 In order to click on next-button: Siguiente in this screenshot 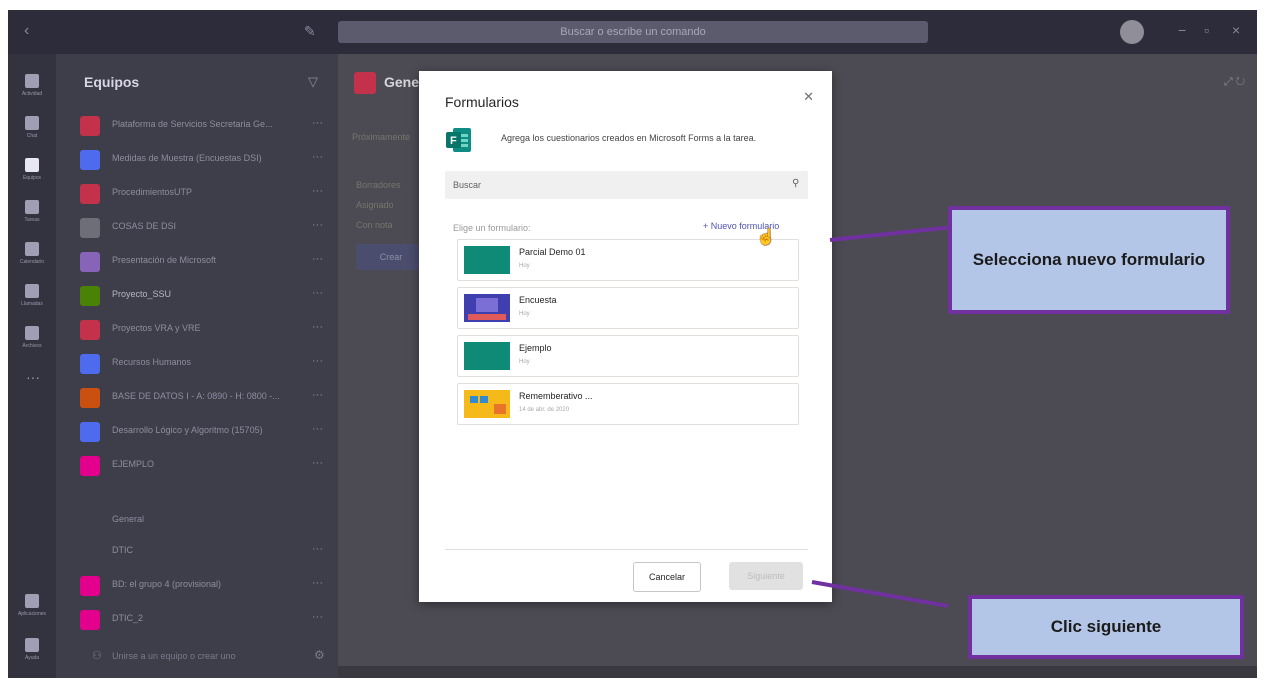, I will do `click(766, 576)`.